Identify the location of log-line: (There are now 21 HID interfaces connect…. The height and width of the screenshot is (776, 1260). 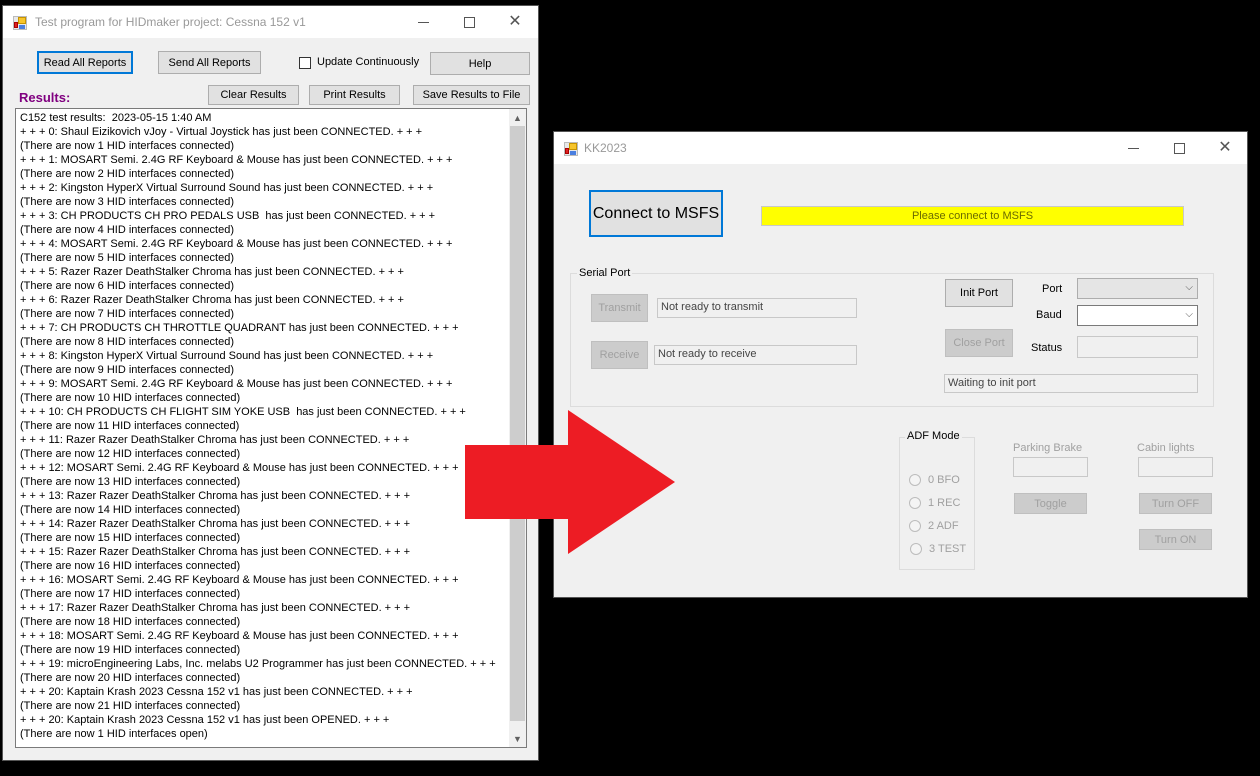
(130, 706).